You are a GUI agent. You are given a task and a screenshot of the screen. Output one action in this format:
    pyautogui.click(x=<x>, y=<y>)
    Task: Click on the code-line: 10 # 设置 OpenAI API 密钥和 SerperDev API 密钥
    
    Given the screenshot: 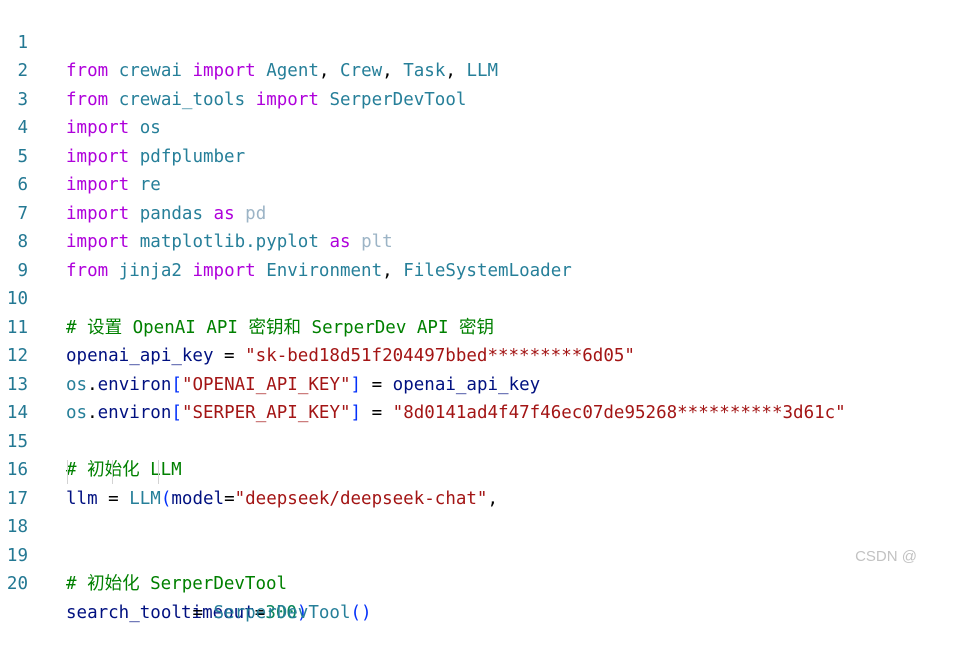 What is the action you would take?
    pyautogui.click(x=477, y=297)
    